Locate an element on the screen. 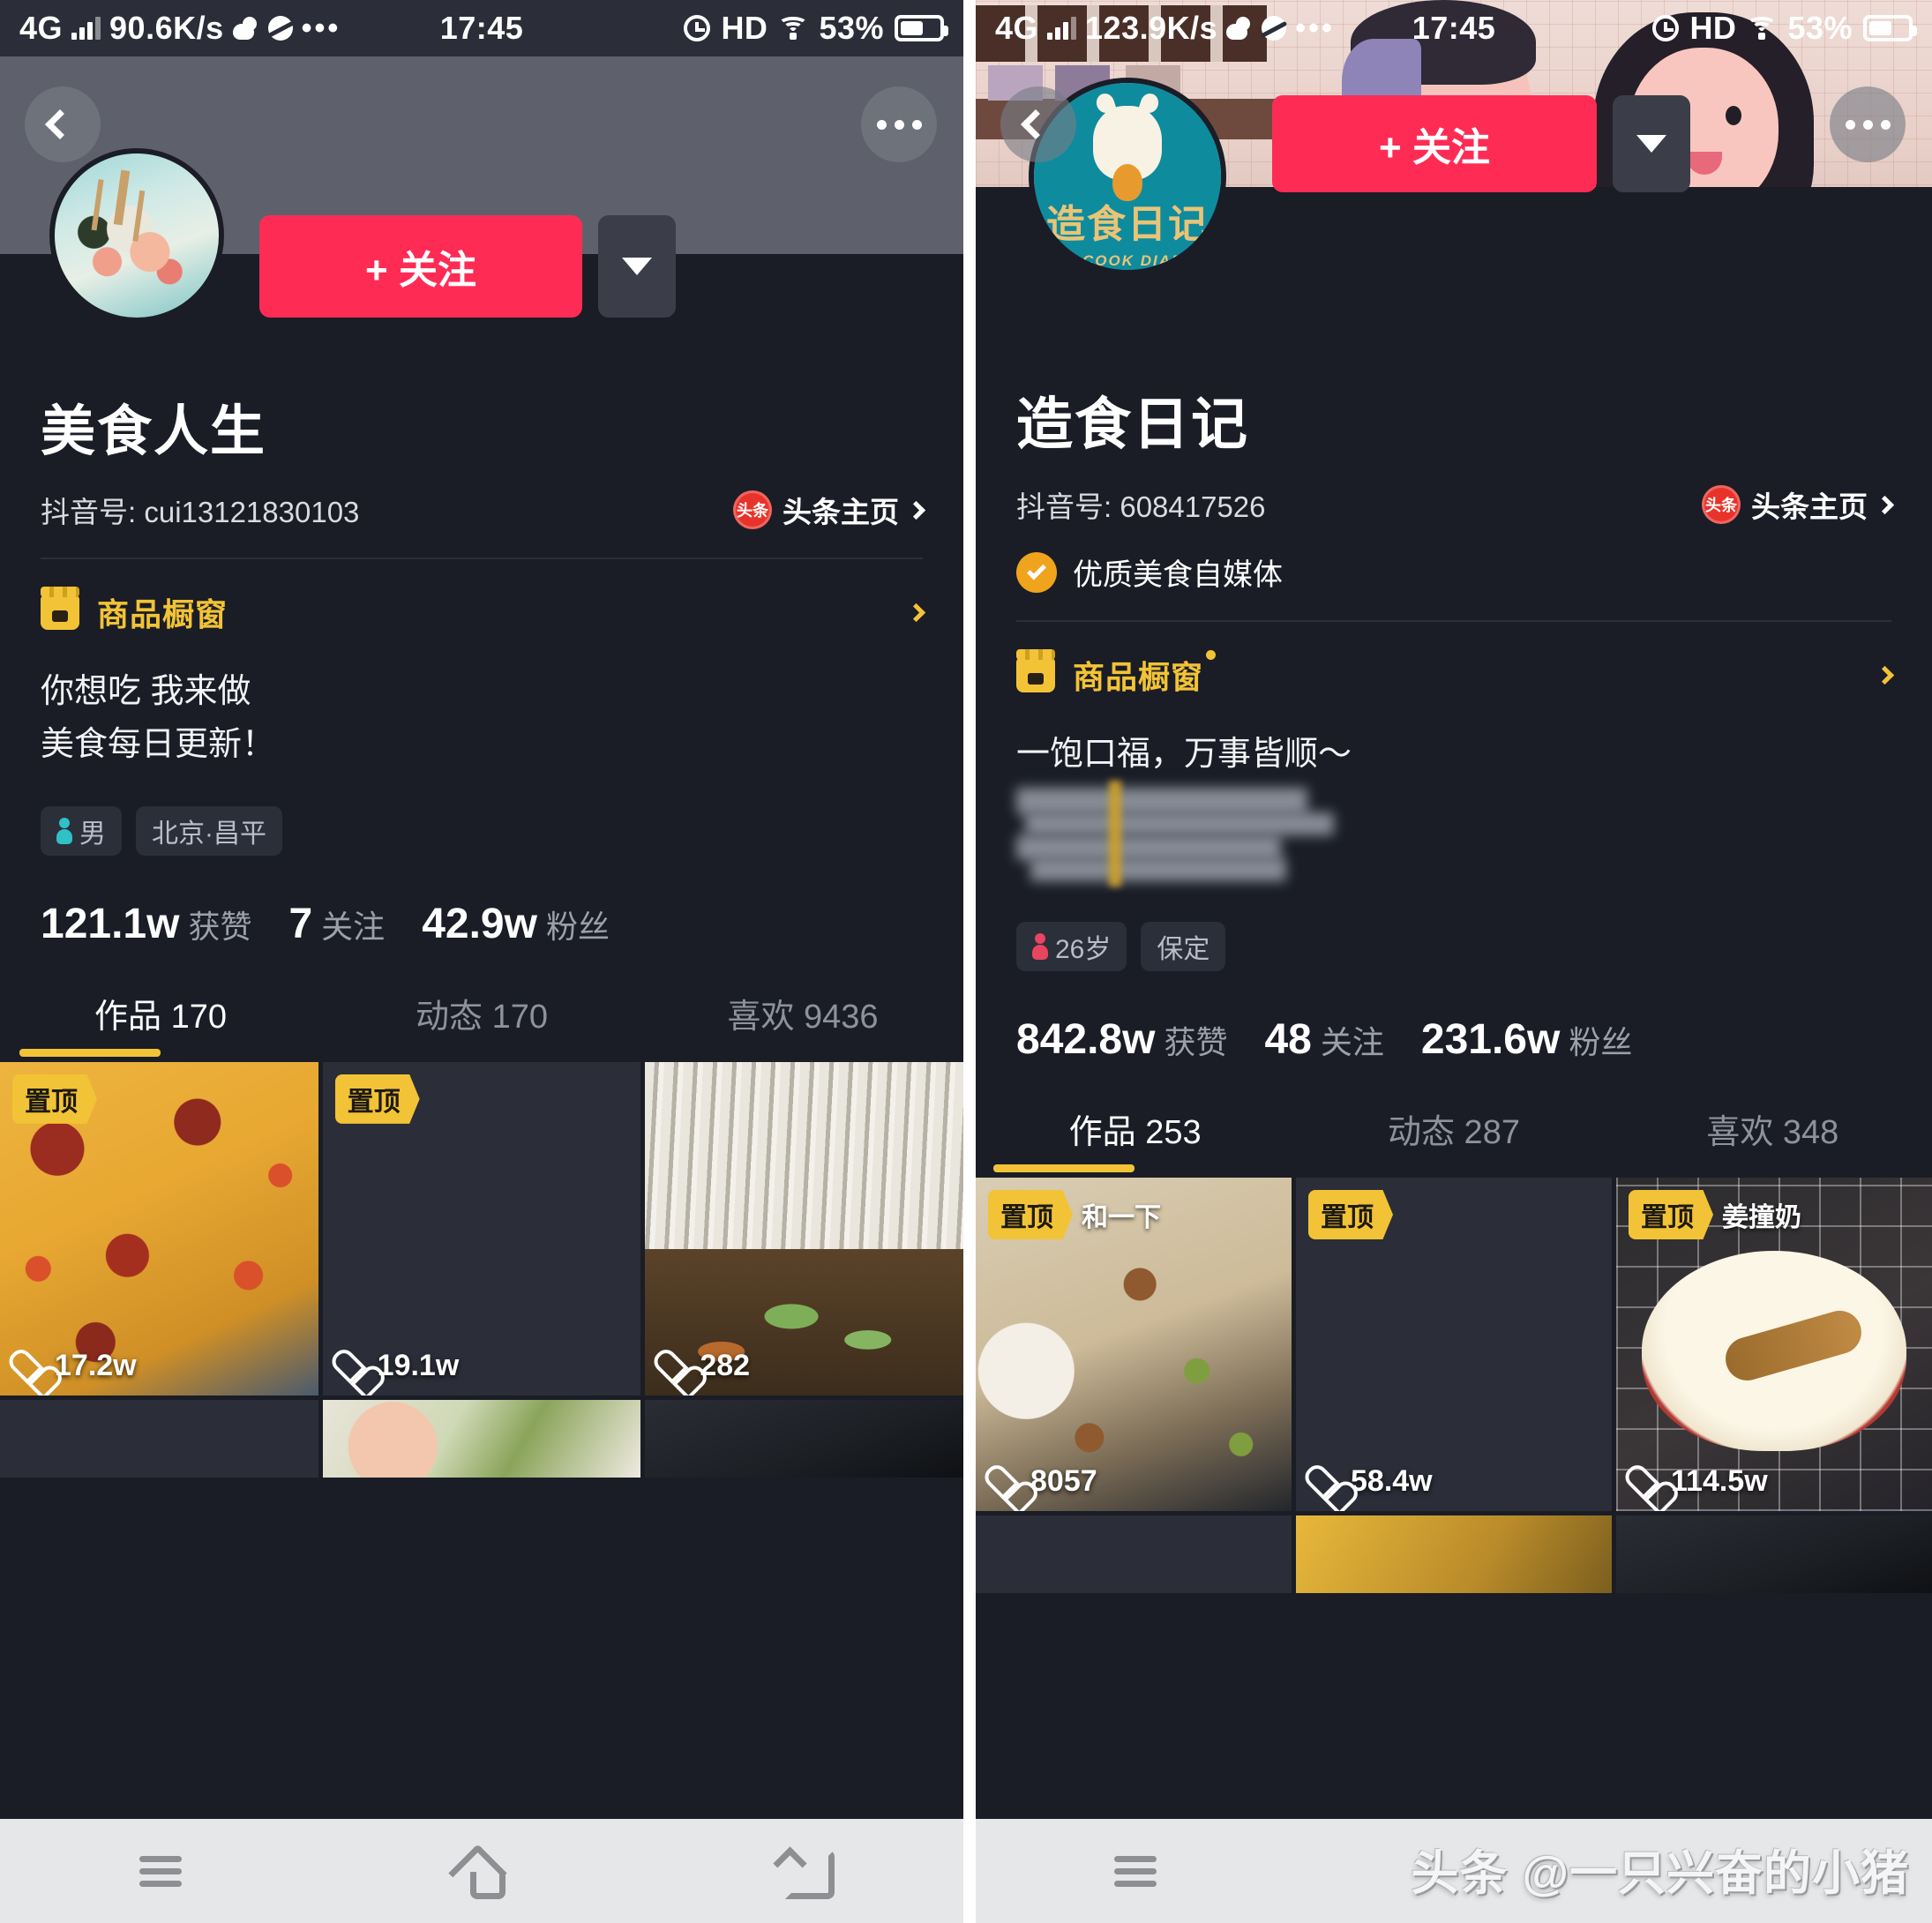  stat-following-label: 关注 is located at coordinates (353, 926).